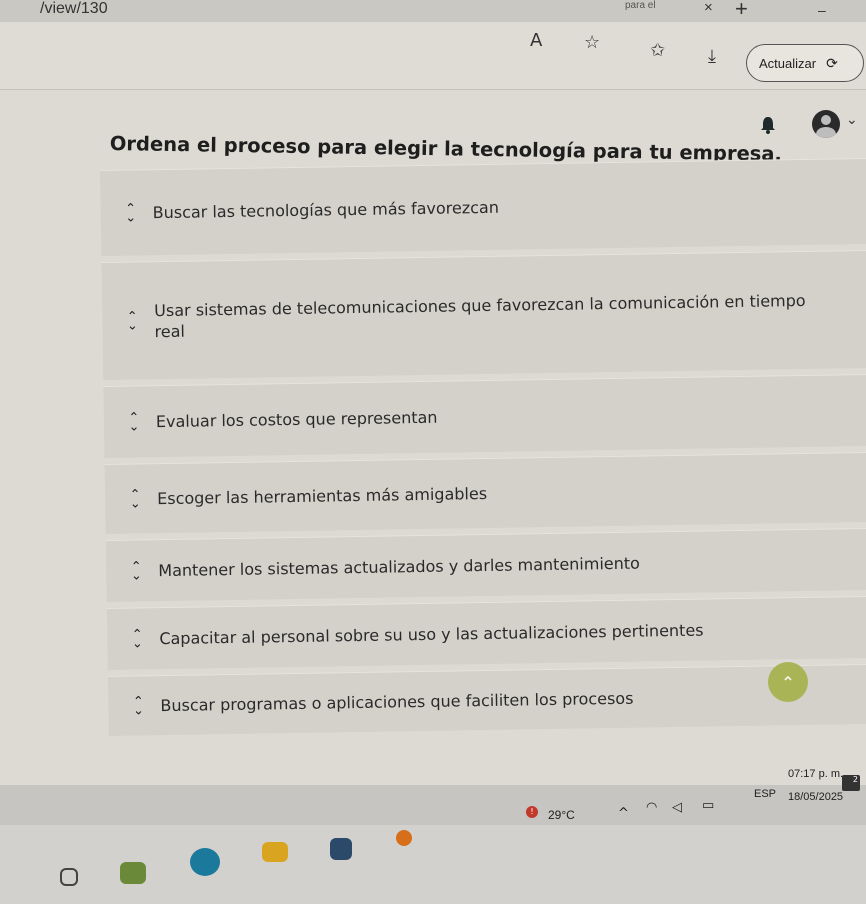  Describe the element at coordinates (826, 124) in the screenshot. I see `avatar` at that location.